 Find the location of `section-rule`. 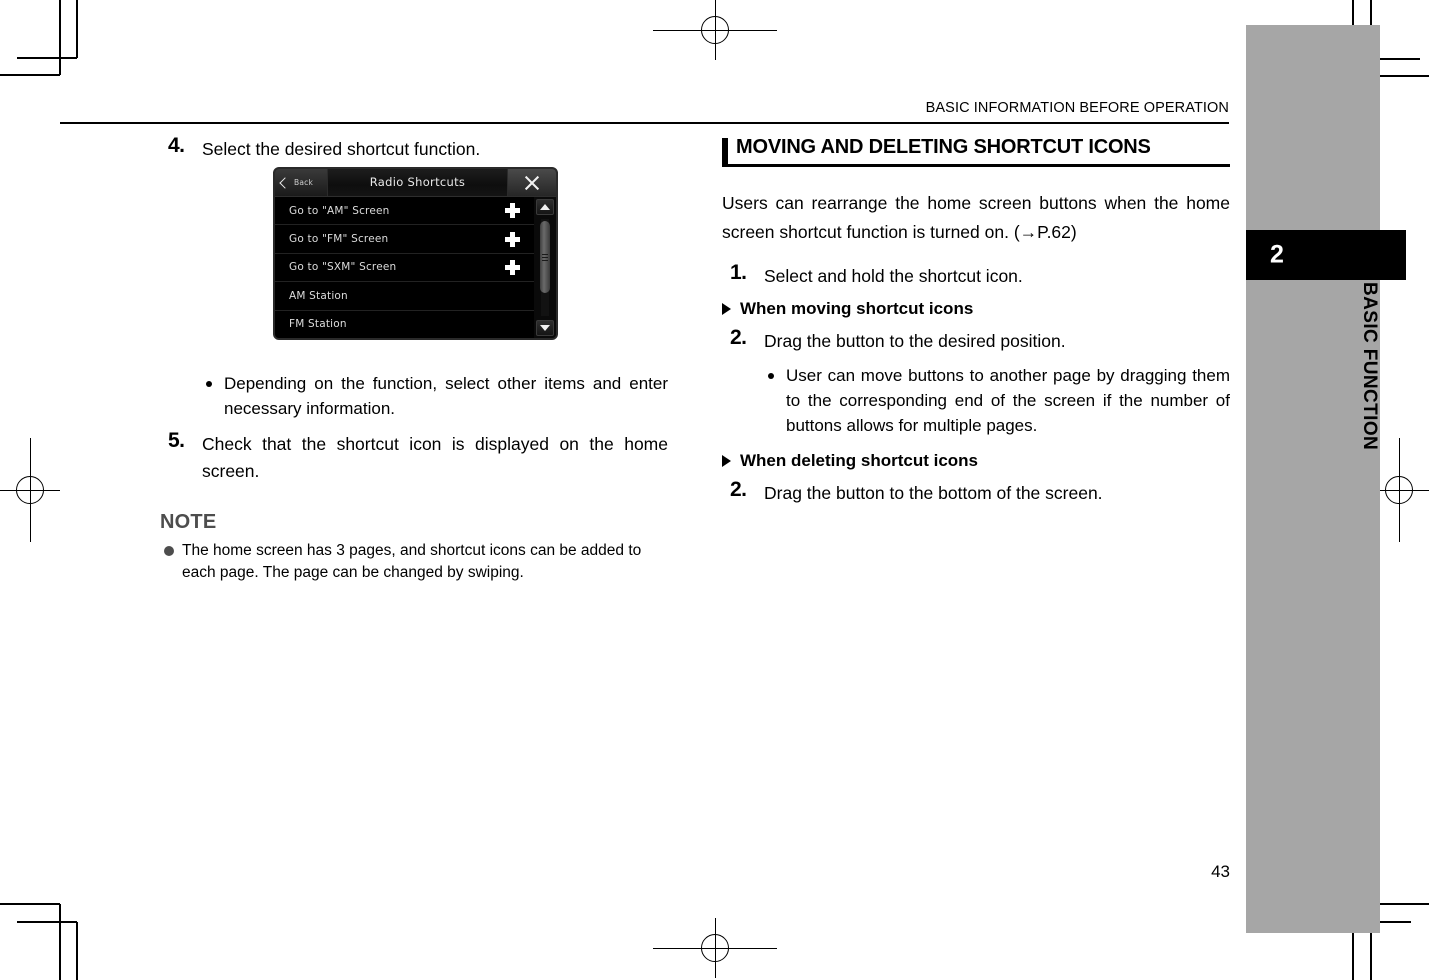

section-rule is located at coordinates (976, 165).